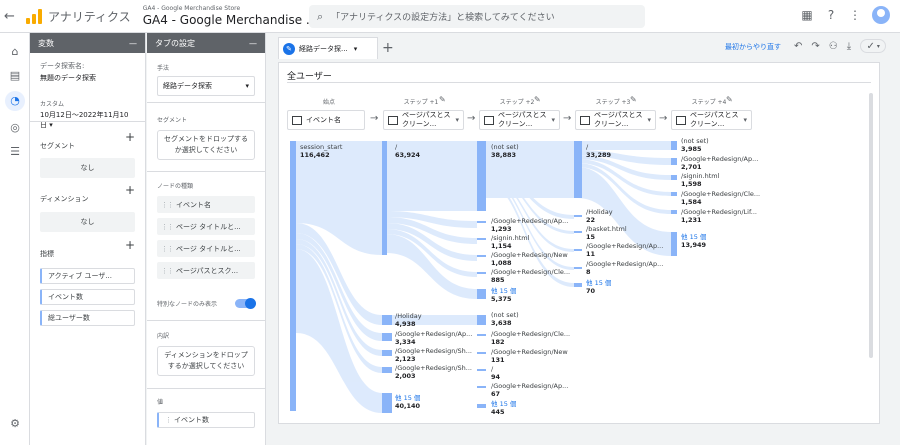 The width and height of the screenshot is (900, 445). What do you see at coordinates (505, 319) in the screenshot?
I see `node-label: (not set) 3,638` at bounding box center [505, 319].